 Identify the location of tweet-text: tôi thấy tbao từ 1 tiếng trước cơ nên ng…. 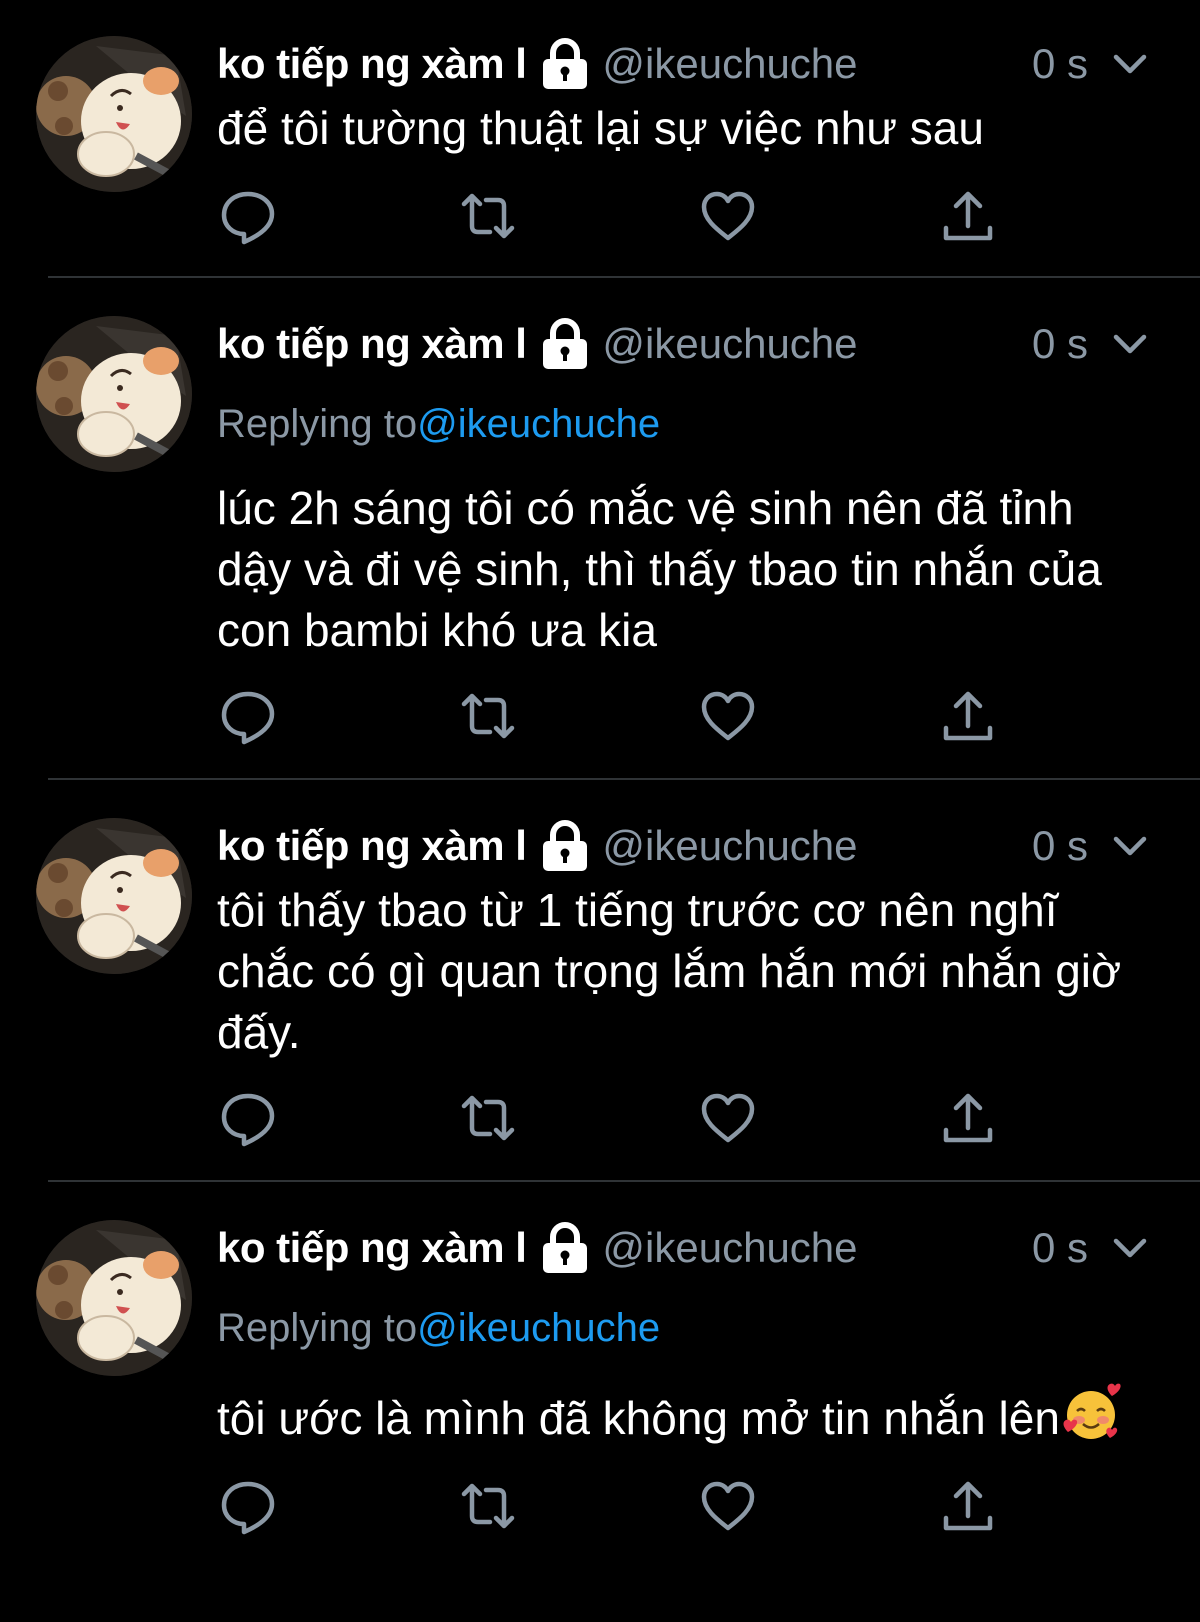
(675, 971).